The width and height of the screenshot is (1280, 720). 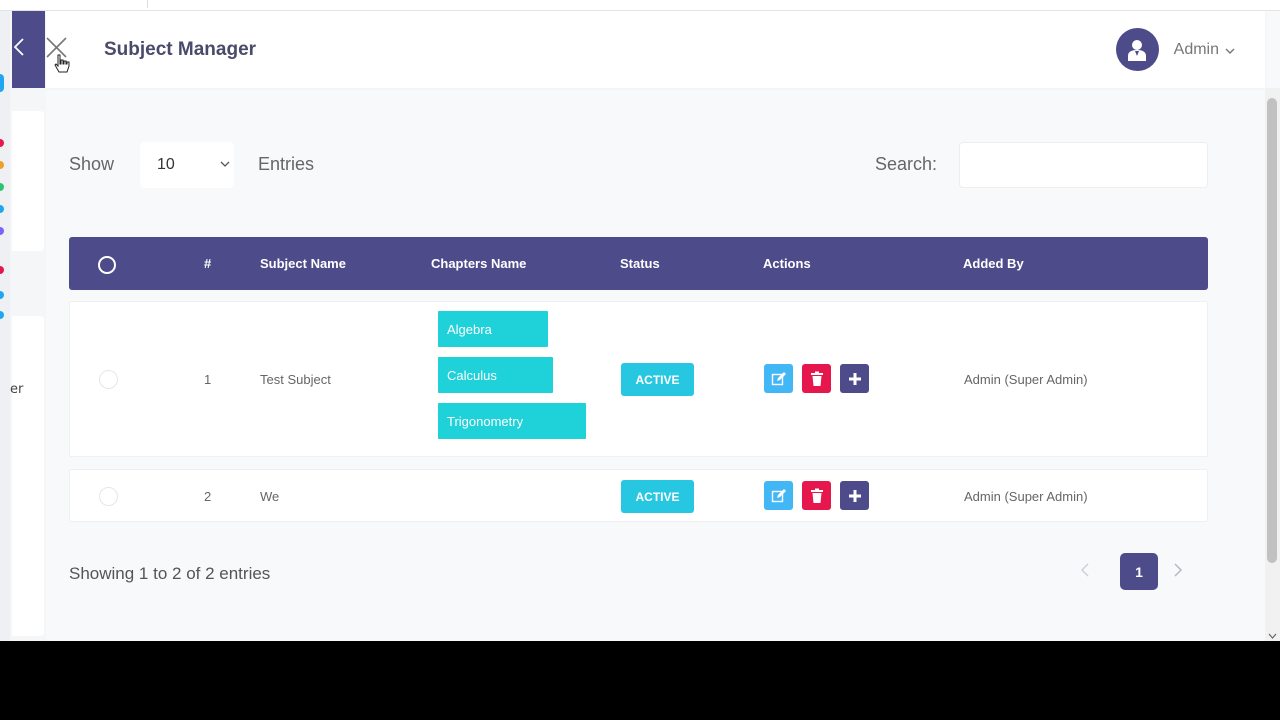 I want to click on chapter-badge: Calculus, so click(x=495, y=375).